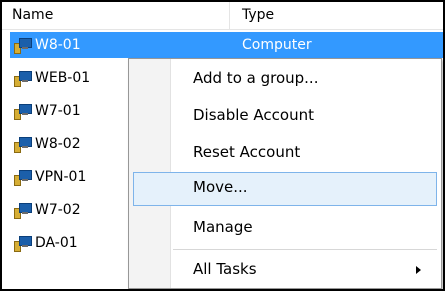 Image resolution: width=445 pixels, height=291 pixels. I want to click on column-header-name: Name, so click(116, 15).